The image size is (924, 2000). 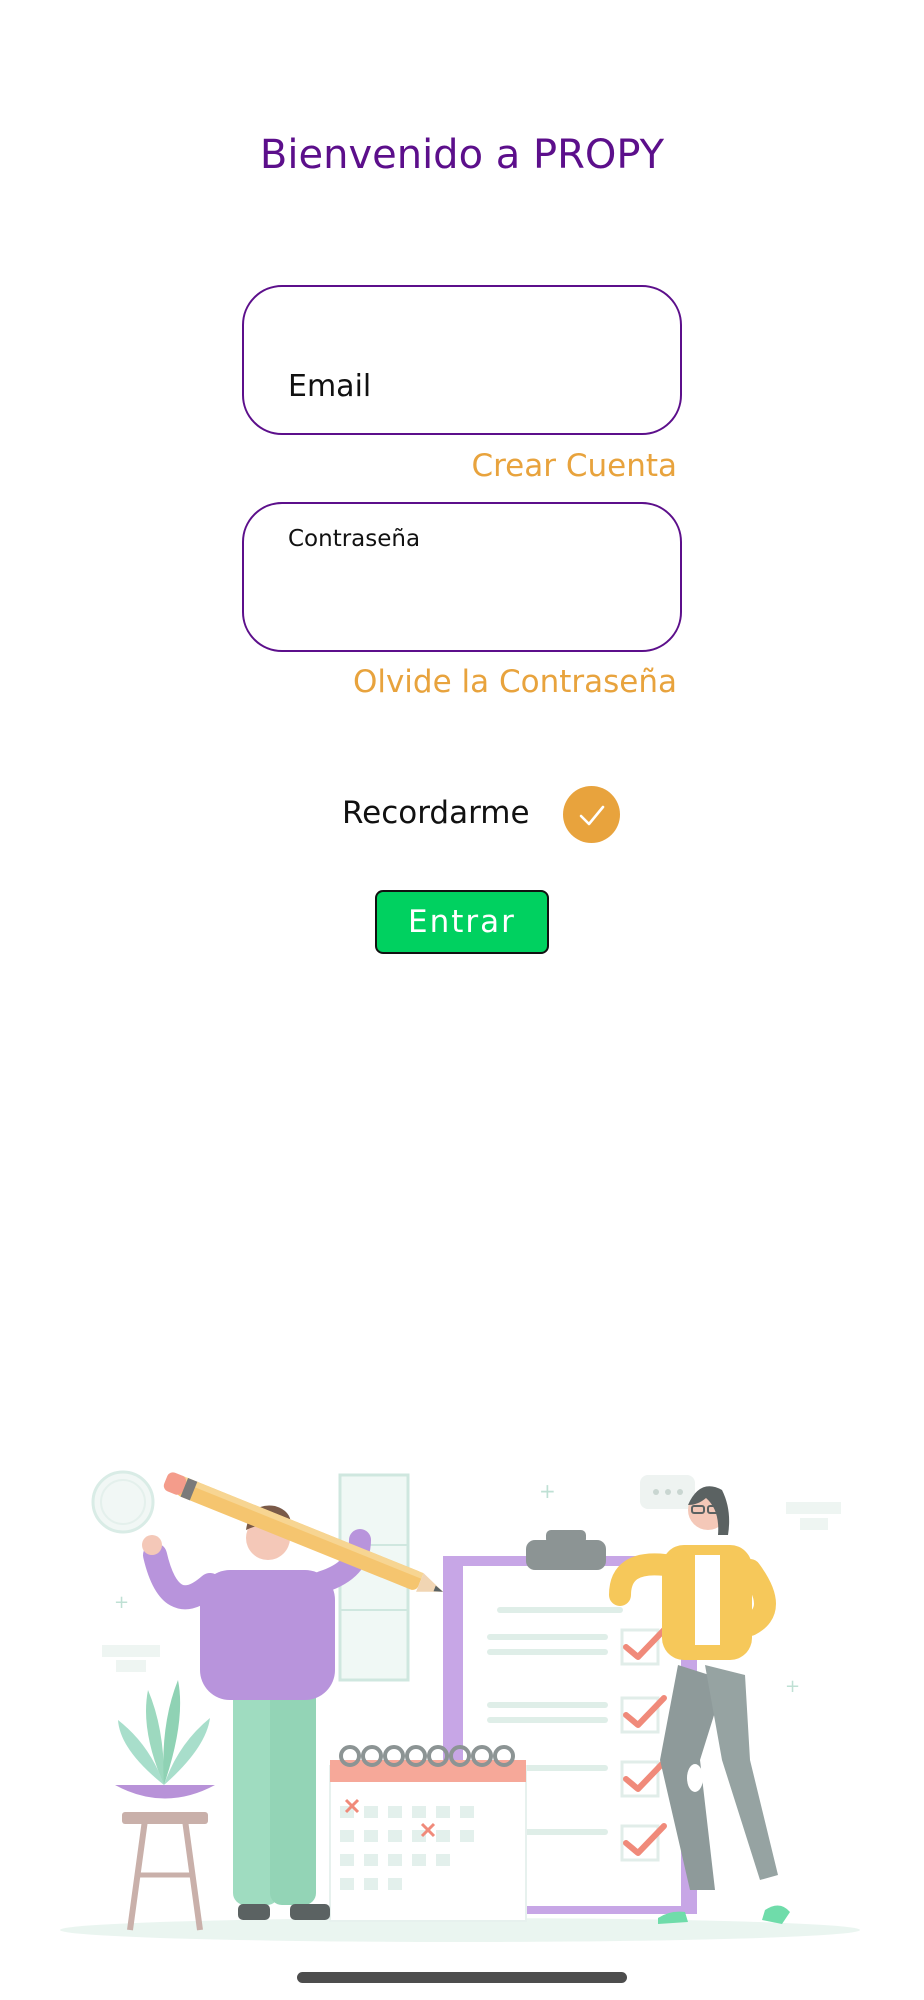 I want to click on home-indicator, so click(x=462, y=1977).